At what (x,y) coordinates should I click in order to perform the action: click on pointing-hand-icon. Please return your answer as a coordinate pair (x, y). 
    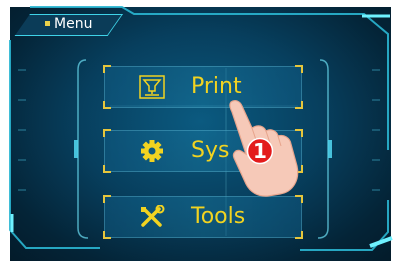
    Looking at the image, I should click on (264, 148).